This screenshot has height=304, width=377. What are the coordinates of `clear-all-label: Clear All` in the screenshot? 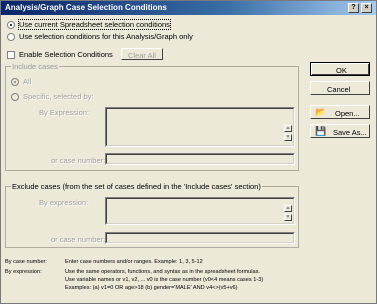 It's located at (142, 55).